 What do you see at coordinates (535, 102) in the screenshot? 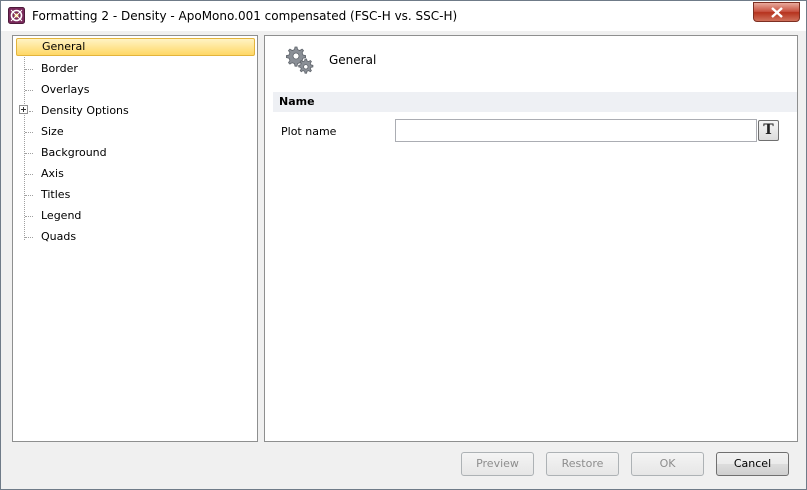
I see `group-header-name: Name` at bounding box center [535, 102].